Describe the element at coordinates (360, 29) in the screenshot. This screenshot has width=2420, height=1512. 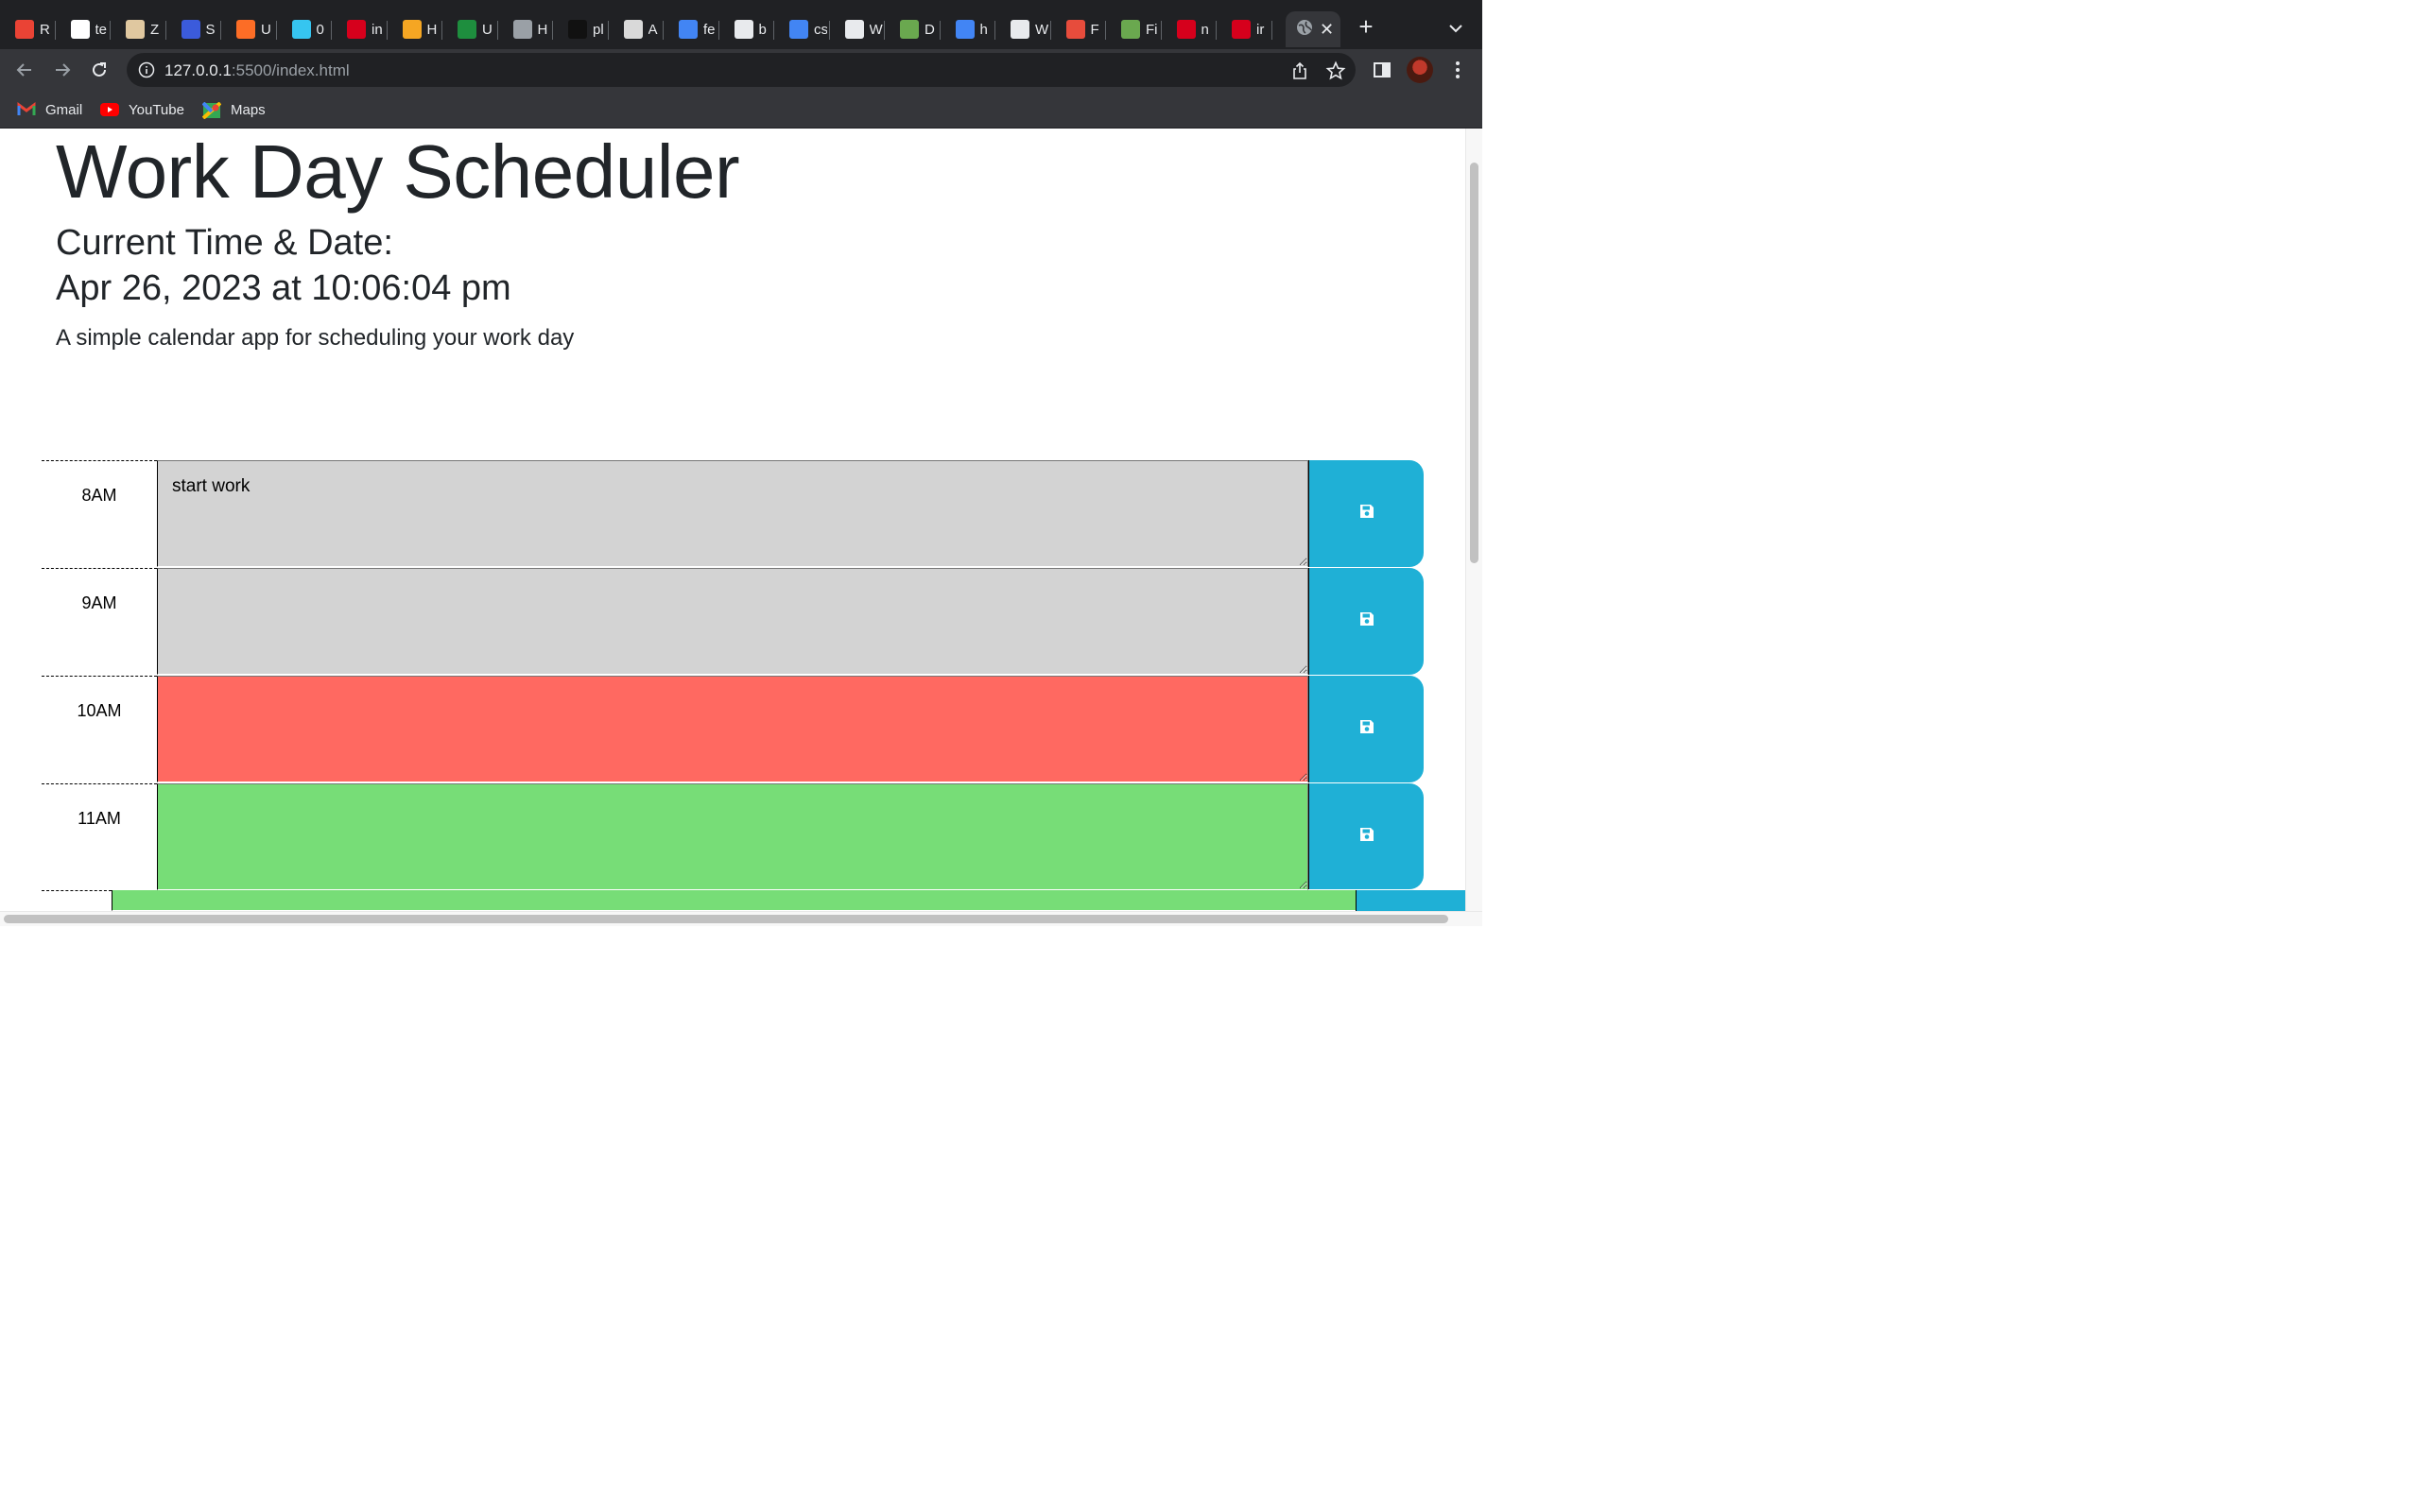
I see `browser-tab: in` at that location.